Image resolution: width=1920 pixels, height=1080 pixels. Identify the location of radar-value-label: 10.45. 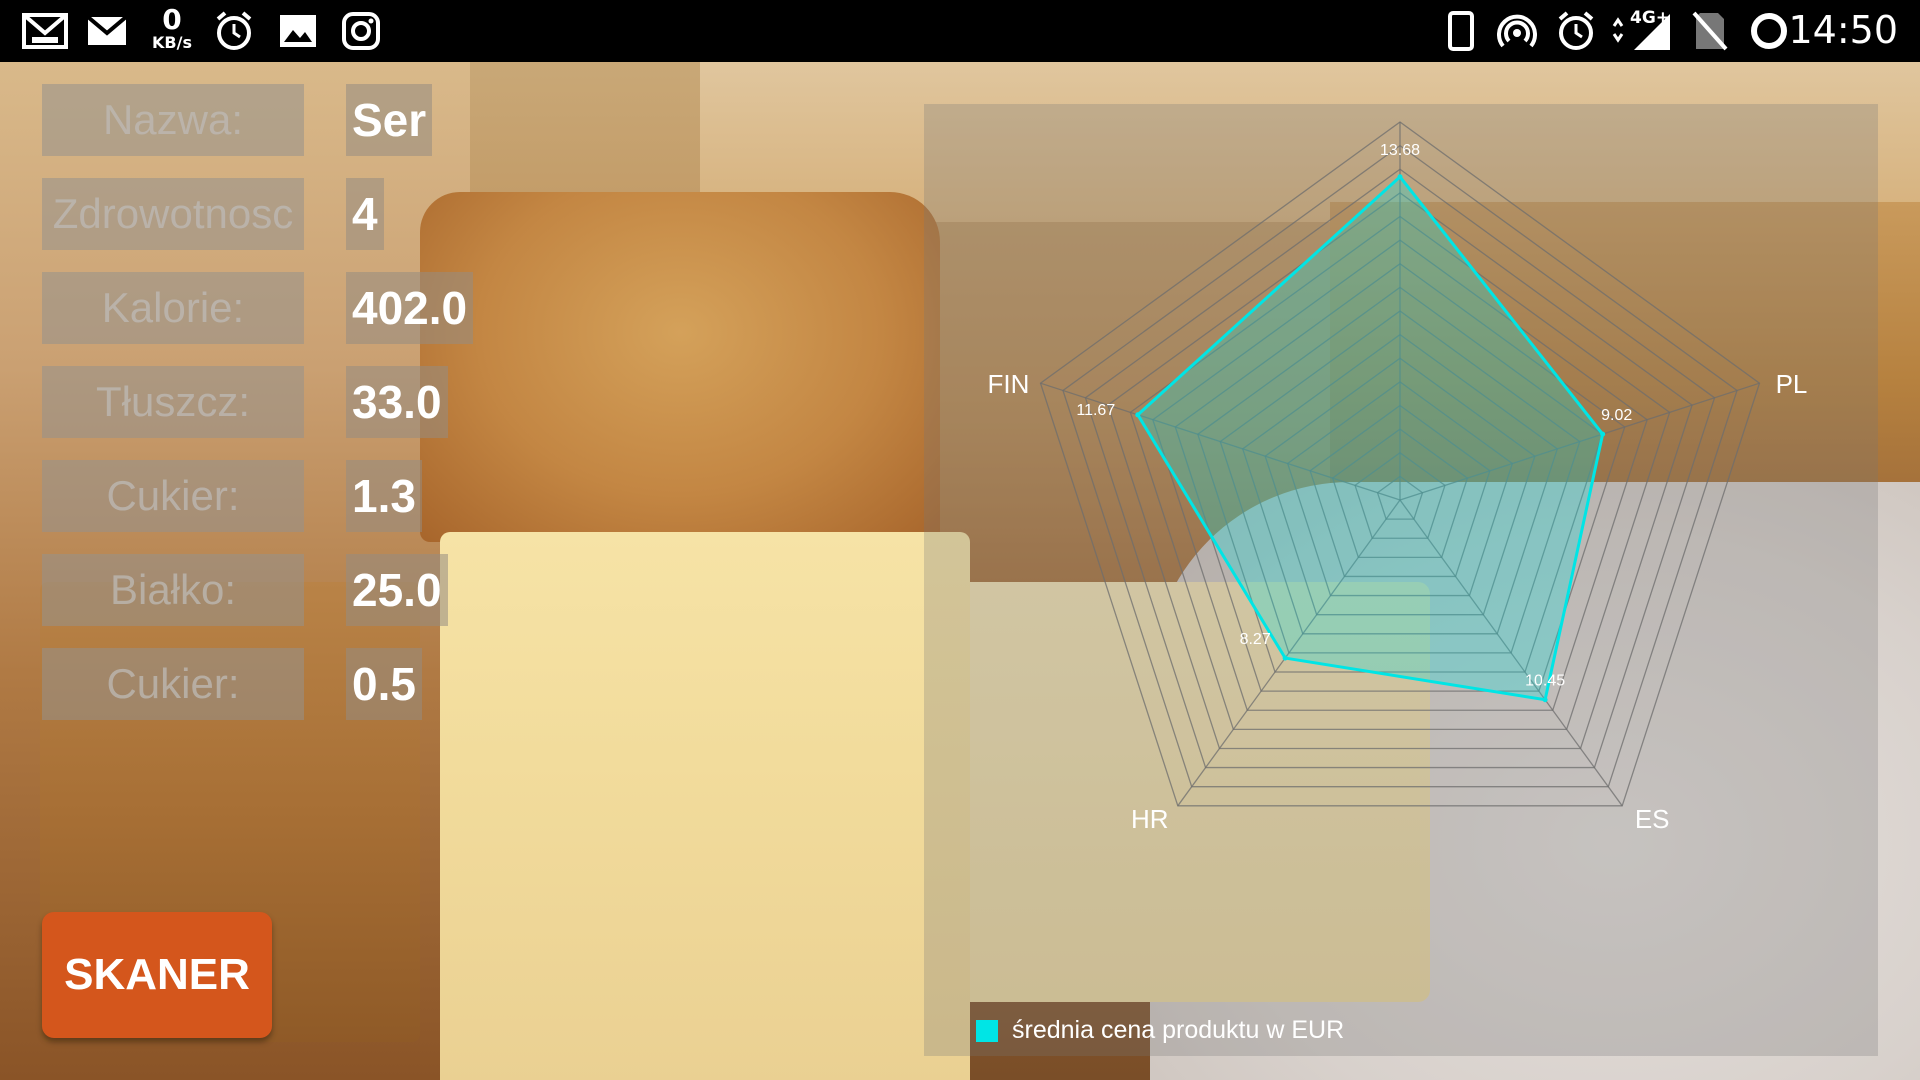
(1545, 681).